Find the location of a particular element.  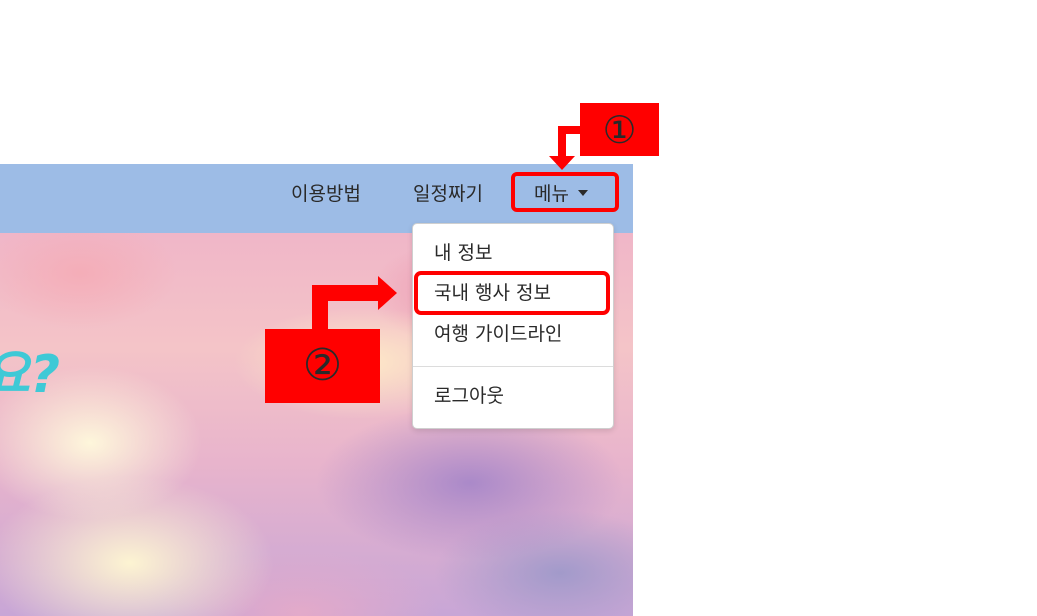

step-1-badge: ① is located at coordinates (619, 129).